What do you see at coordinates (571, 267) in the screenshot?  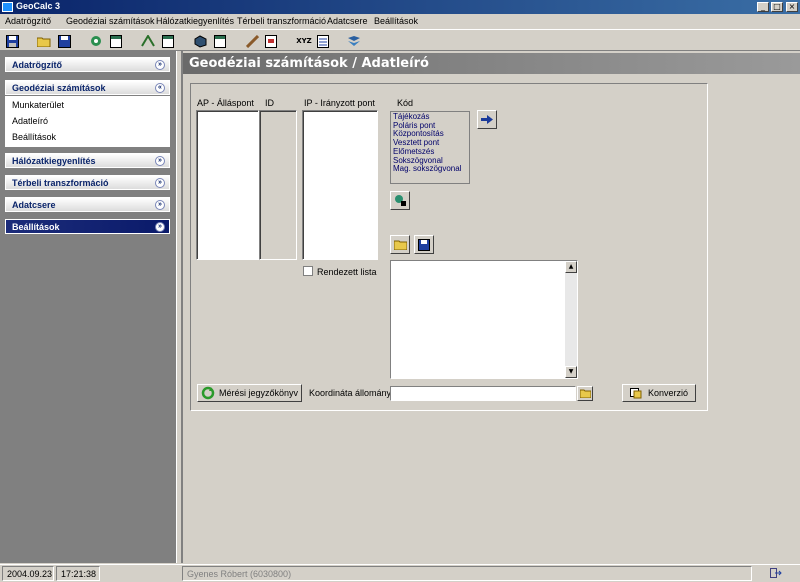 I see `scroll-up-icon: ▲` at bounding box center [571, 267].